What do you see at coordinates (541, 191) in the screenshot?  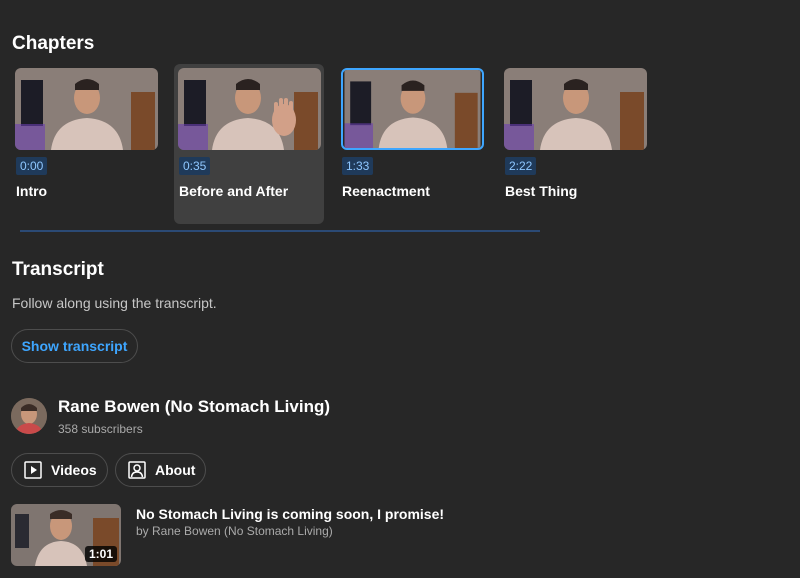 I see `chapter-label: Best Thing` at bounding box center [541, 191].